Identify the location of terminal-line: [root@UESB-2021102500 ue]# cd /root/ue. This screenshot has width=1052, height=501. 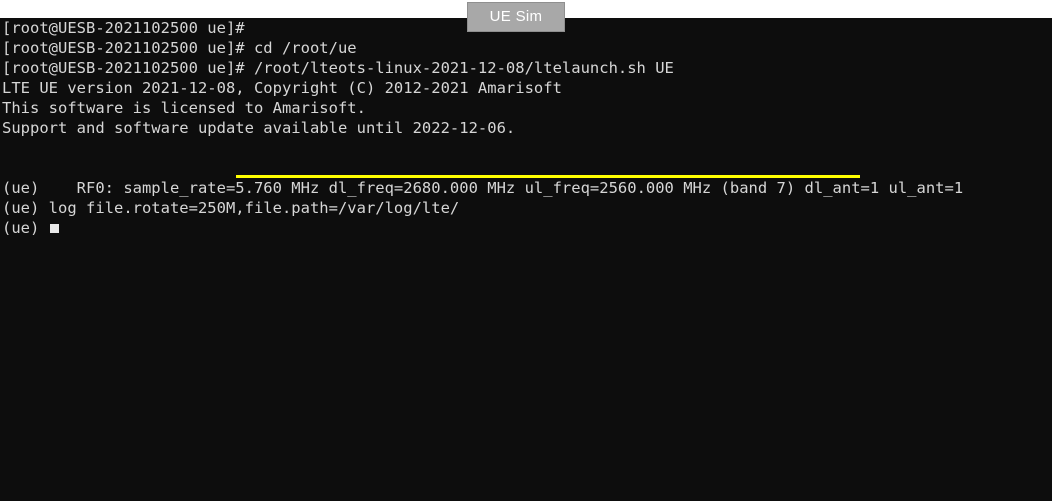
(179, 48).